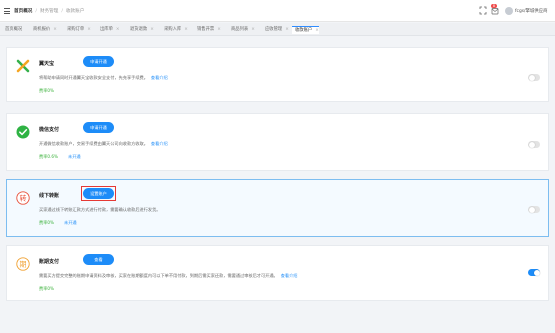 The height and width of the screenshot is (333, 555). What do you see at coordinates (7, 11) in the screenshot?
I see `menu-icon` at bounding box center [7, 11].